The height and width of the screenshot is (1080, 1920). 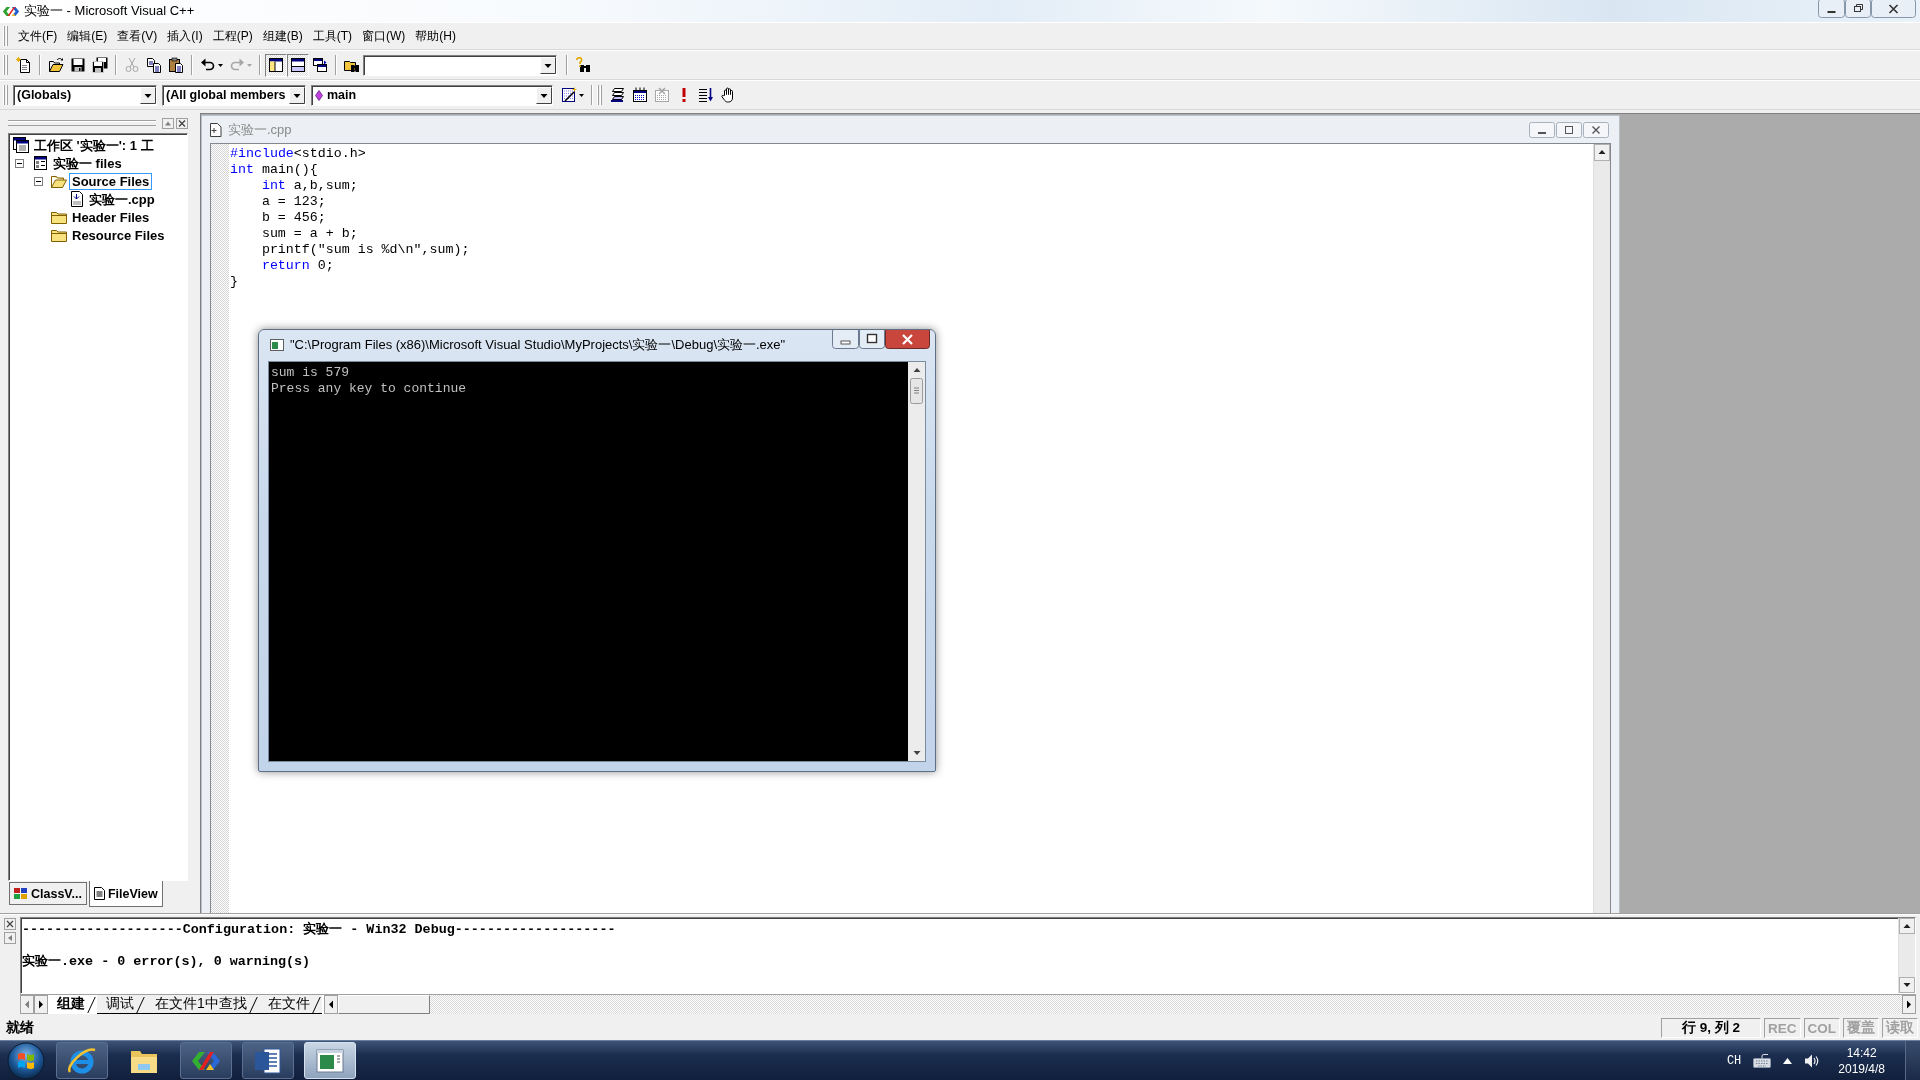 I want to click on open-folder-icon, so click(x=56, y=65).